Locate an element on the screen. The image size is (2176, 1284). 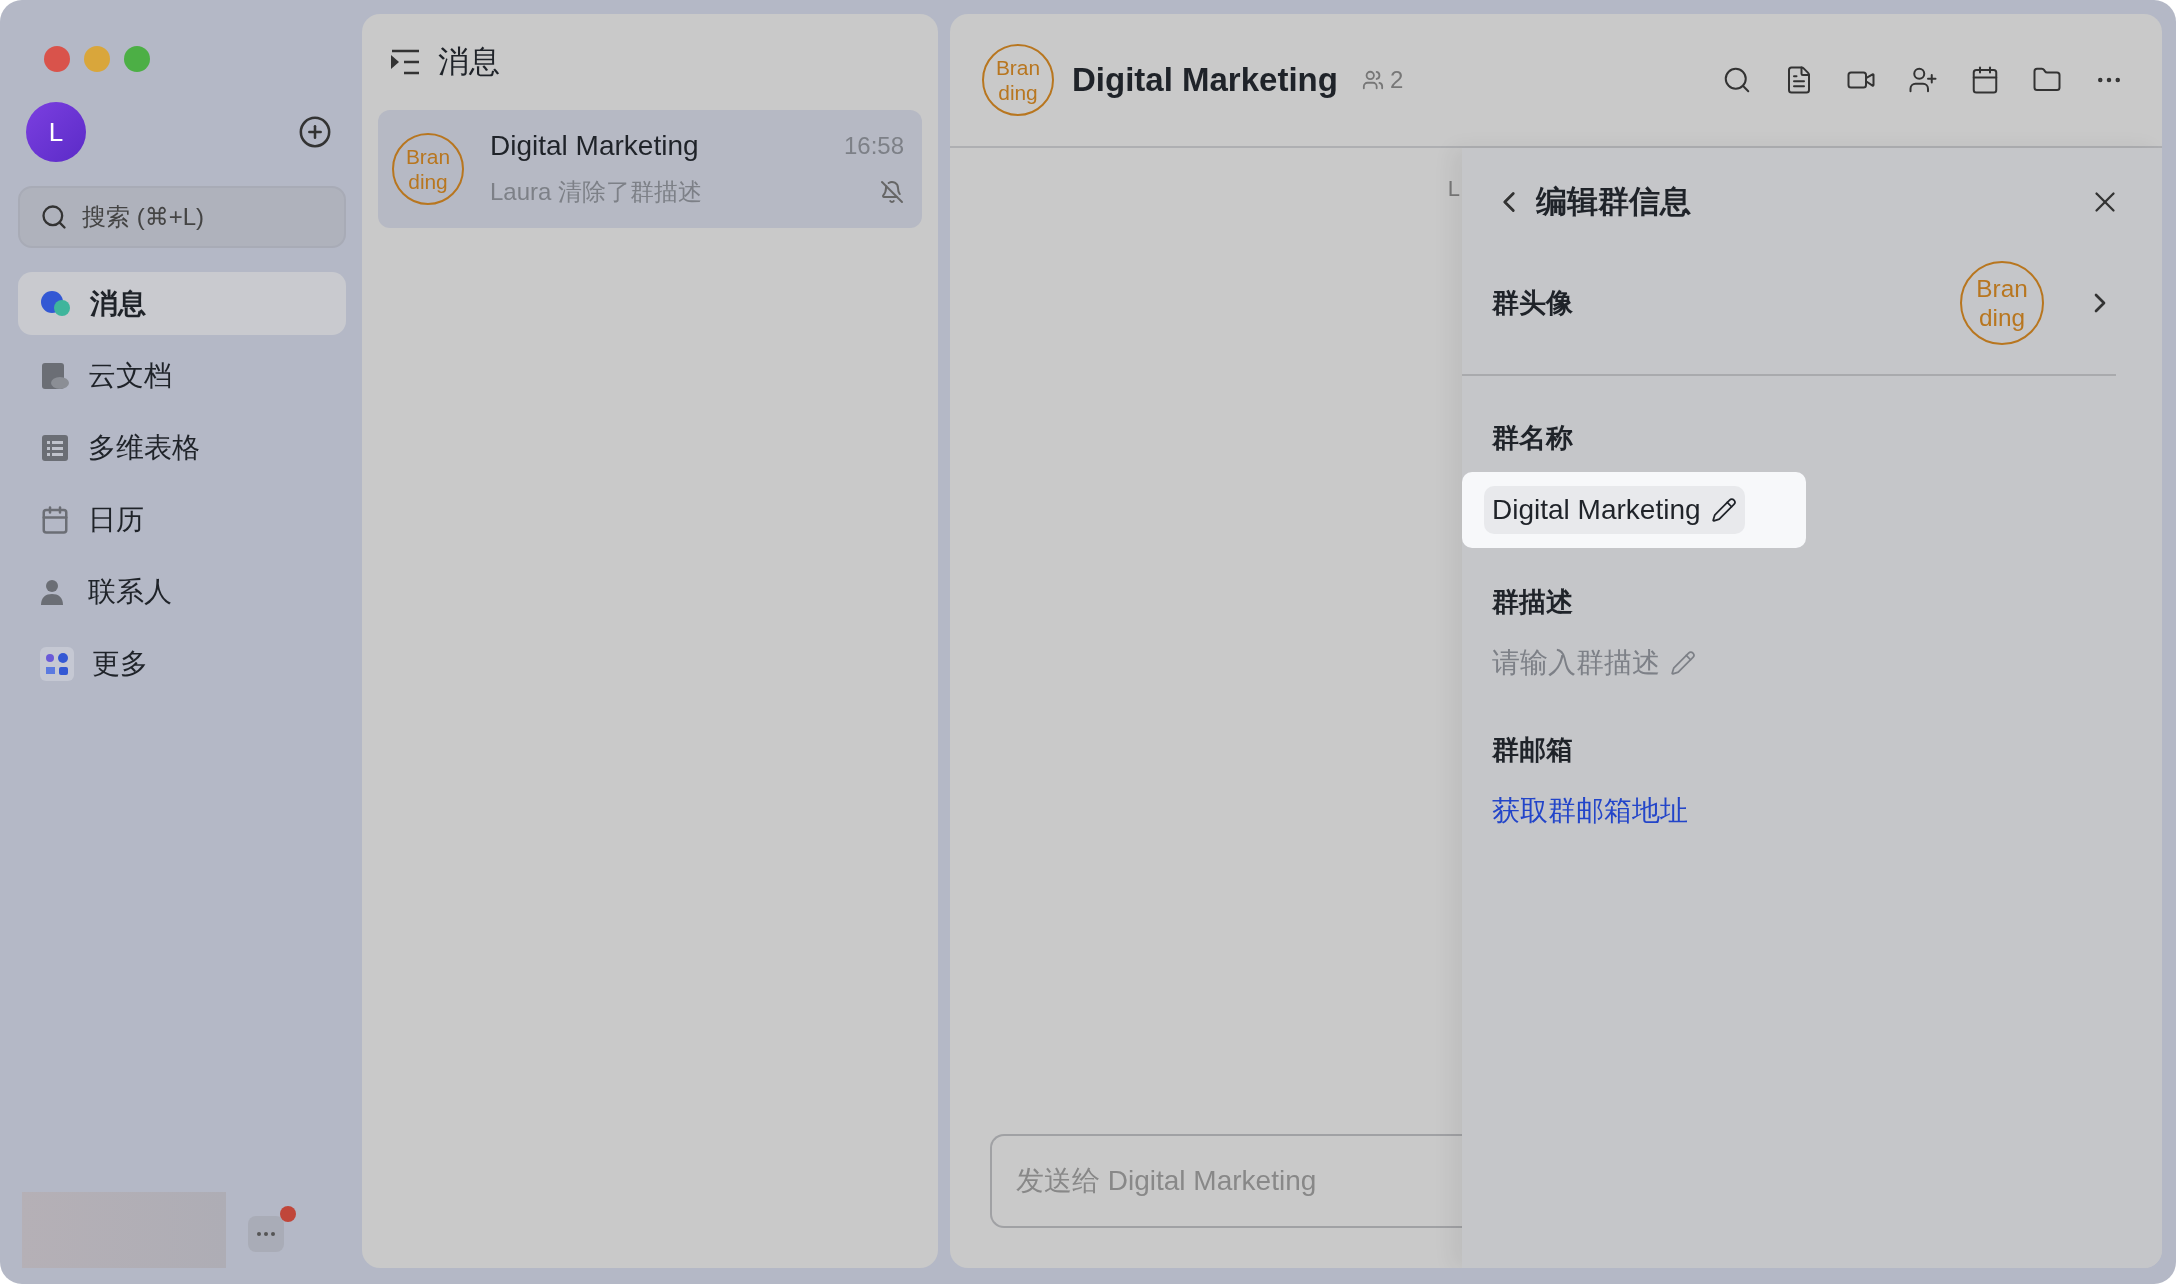
sidebar-item-label: 日历 is located at coordinates (116, 519).